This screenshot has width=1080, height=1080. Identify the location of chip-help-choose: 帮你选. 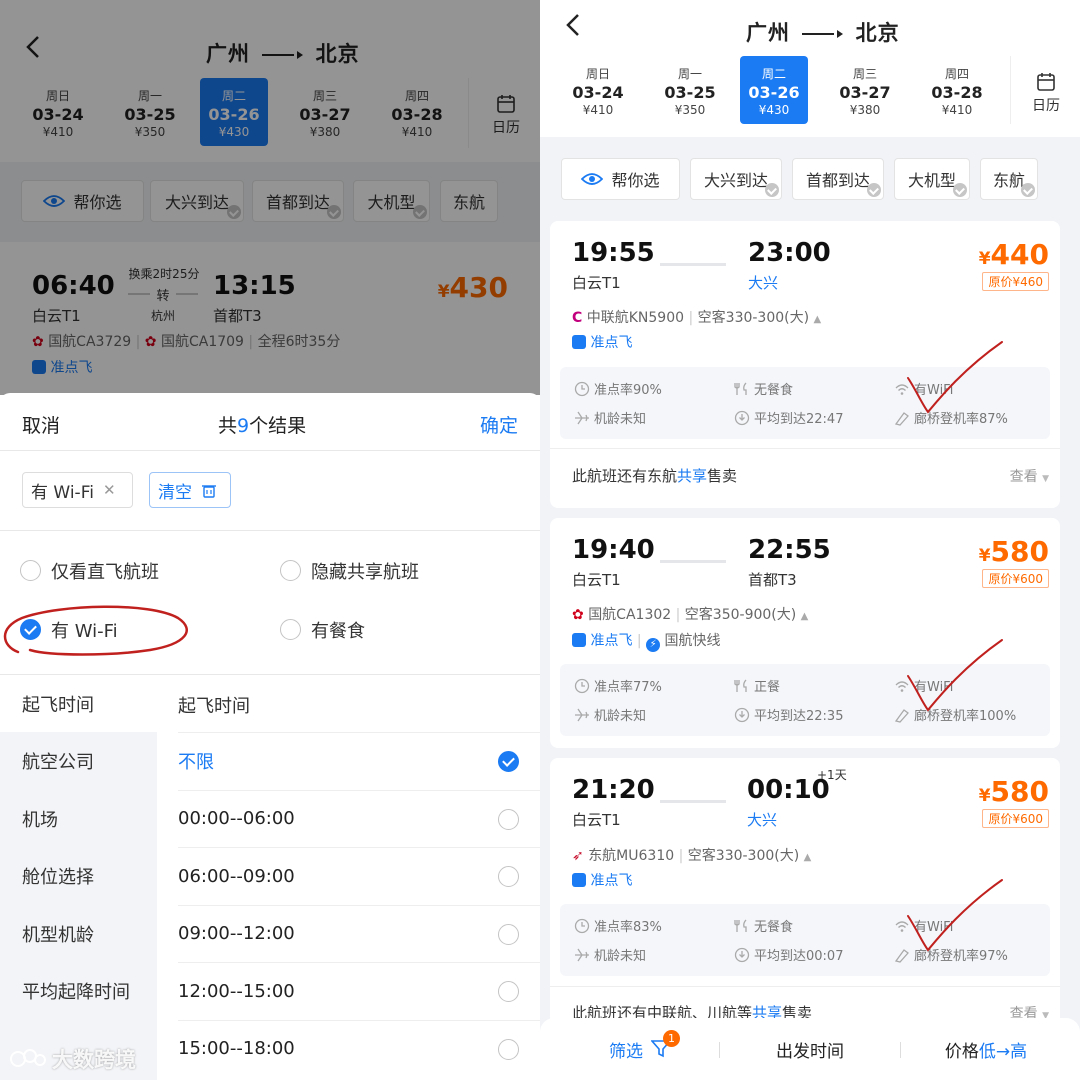
(620, 179).